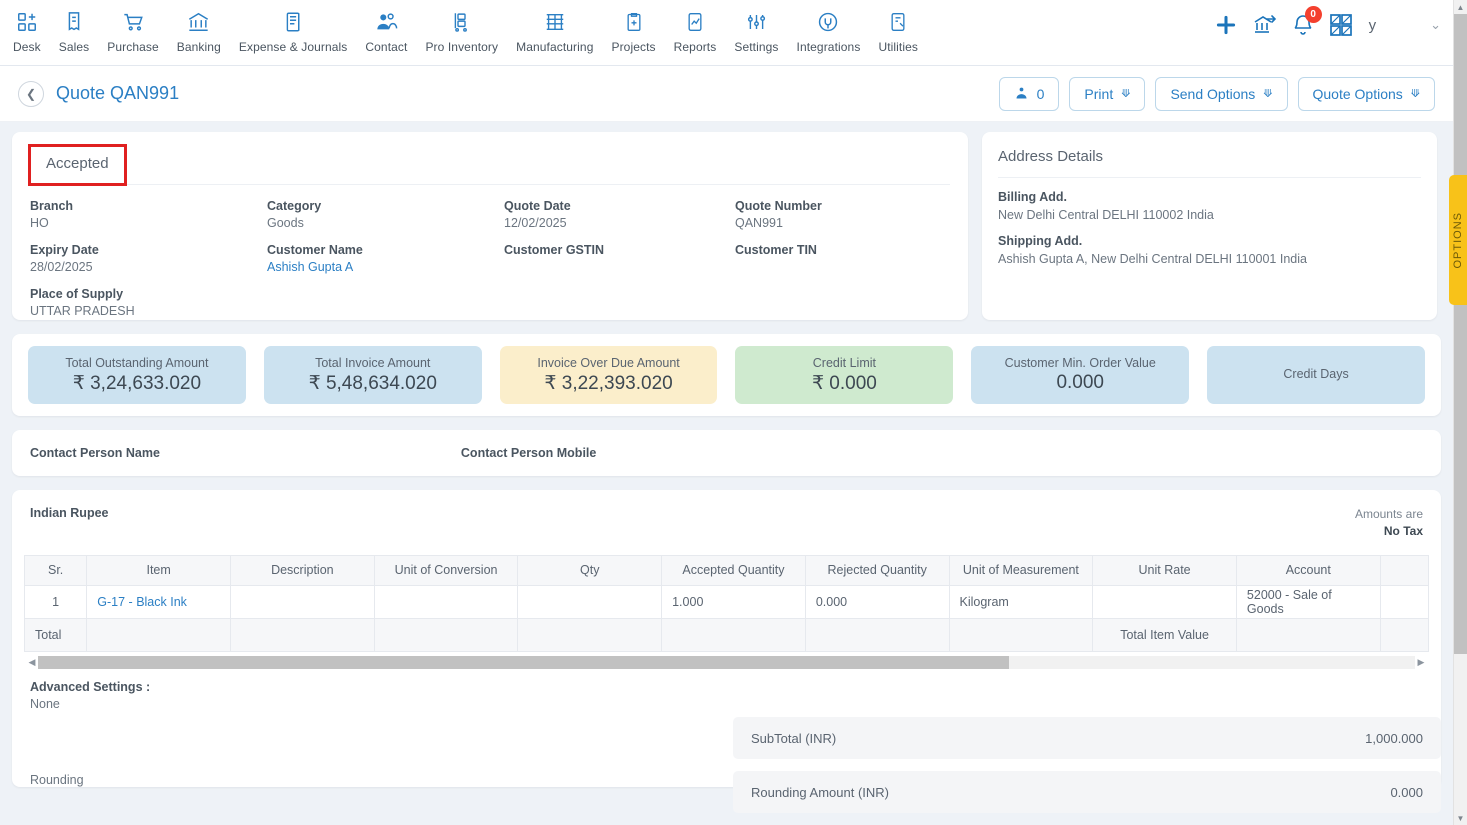 The width and height of the screenshot is (1467, 825). Describe the element at coordinates (1080, 375) in the screenshot. I see `kpi-customer-min-order-value: Customer Min. Order Value 0.000` at that location.